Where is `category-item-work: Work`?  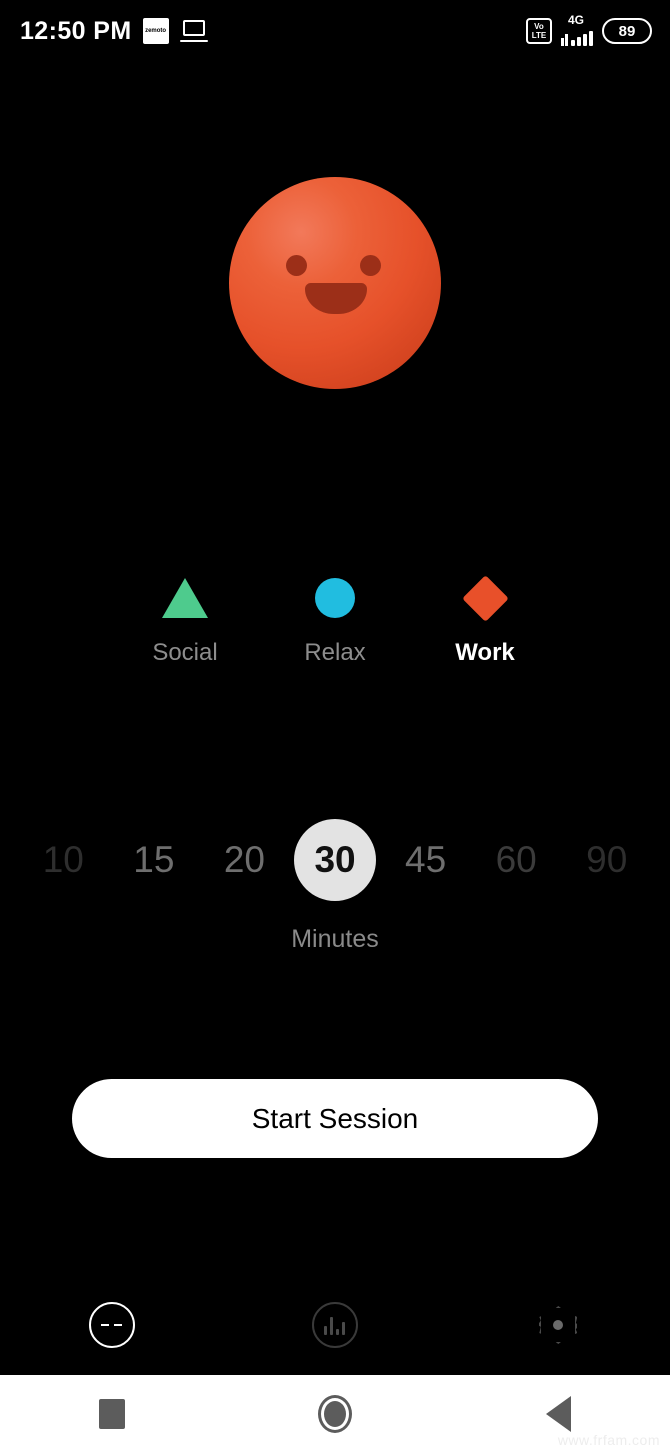 category-item-work: Work is located at coordinates (485, 620).